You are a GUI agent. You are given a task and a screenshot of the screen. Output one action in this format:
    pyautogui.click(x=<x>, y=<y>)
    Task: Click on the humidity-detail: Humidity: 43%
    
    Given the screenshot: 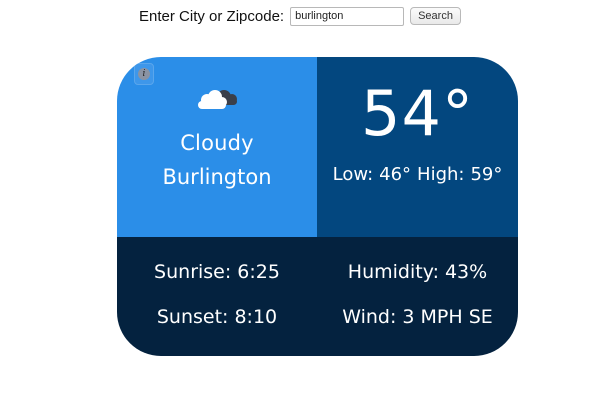 What is the action you would take?
    pyautogui.click(x=417, y=272)
    